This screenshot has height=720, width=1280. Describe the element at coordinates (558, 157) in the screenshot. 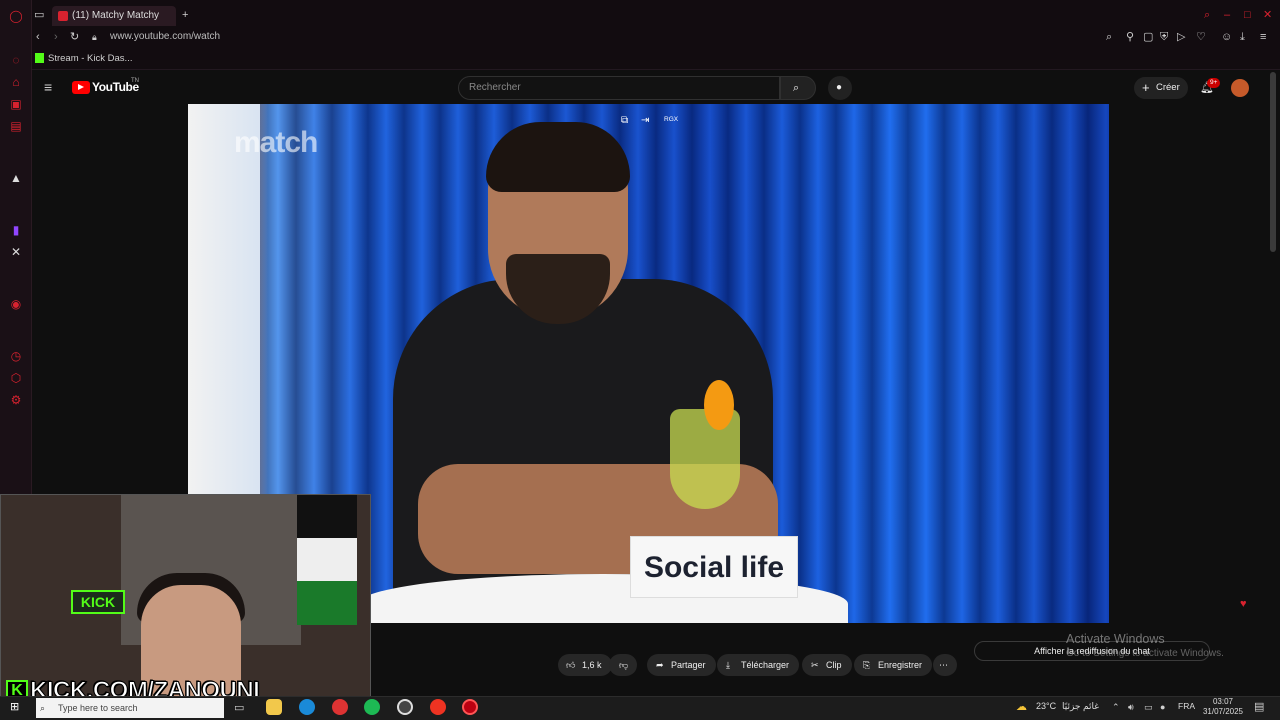

I see `video-person-hair` at that location.